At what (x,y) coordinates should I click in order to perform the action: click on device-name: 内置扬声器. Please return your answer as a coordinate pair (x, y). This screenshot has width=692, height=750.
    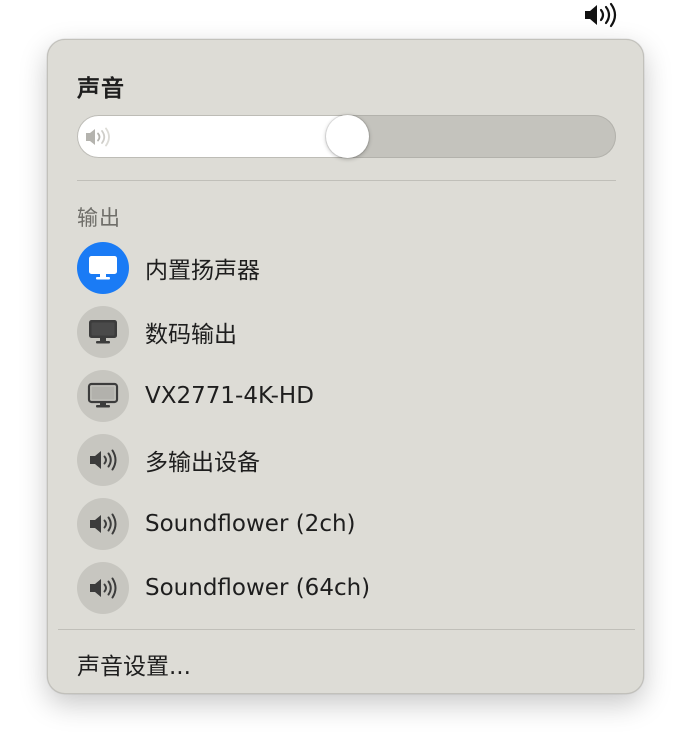
    Looking at the image, I should click on (202, 271).